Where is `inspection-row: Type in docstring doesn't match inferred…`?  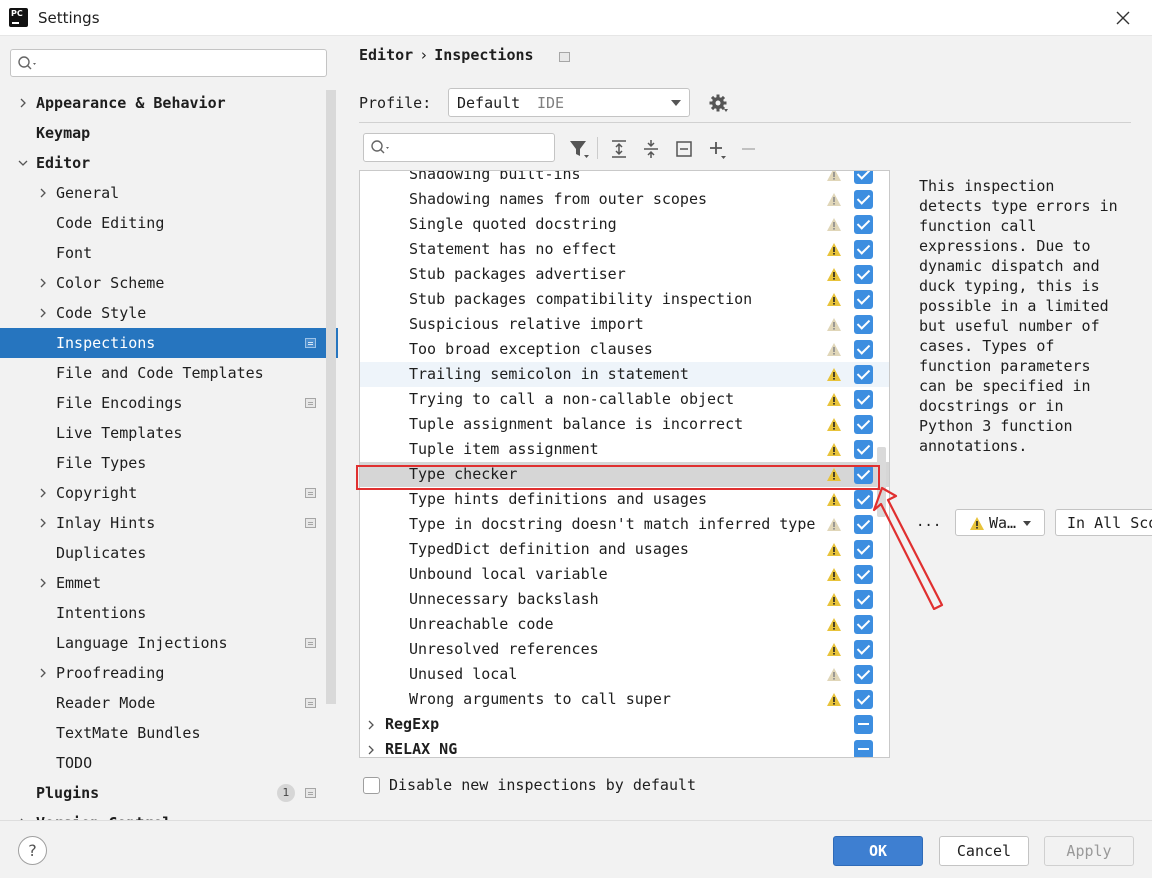
inspection-row: Type in docstring doesn't match inferred… is located at coordinates (624, 524).